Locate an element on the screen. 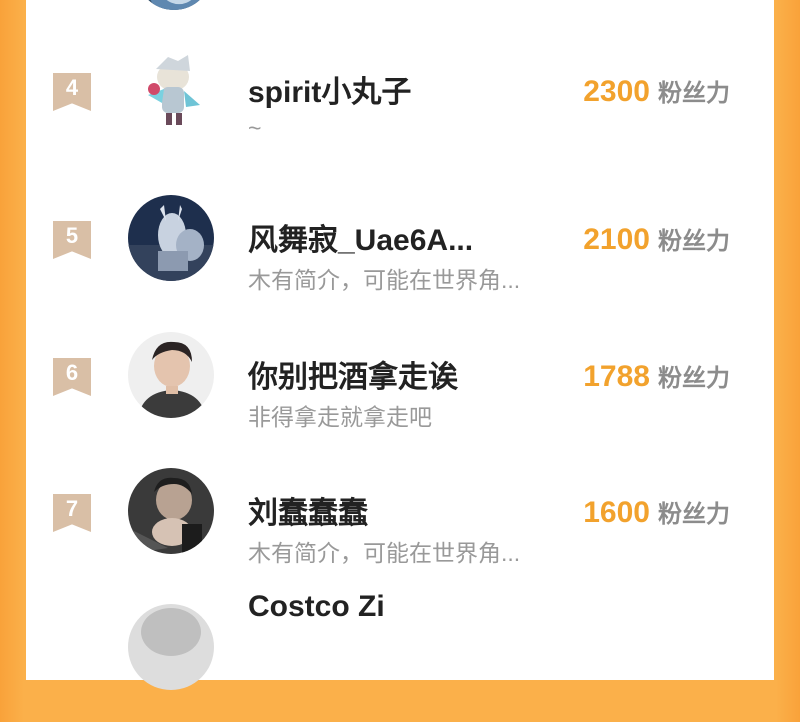  fans-number: 1788 is located at coordinates (616, 376).